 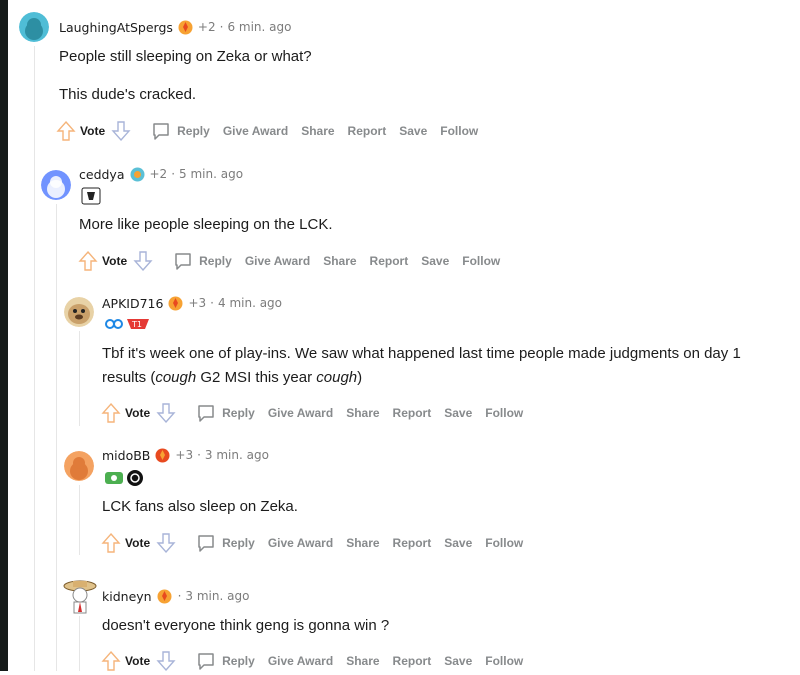 I want to click on flair-badges, so click(x=91, y=196).